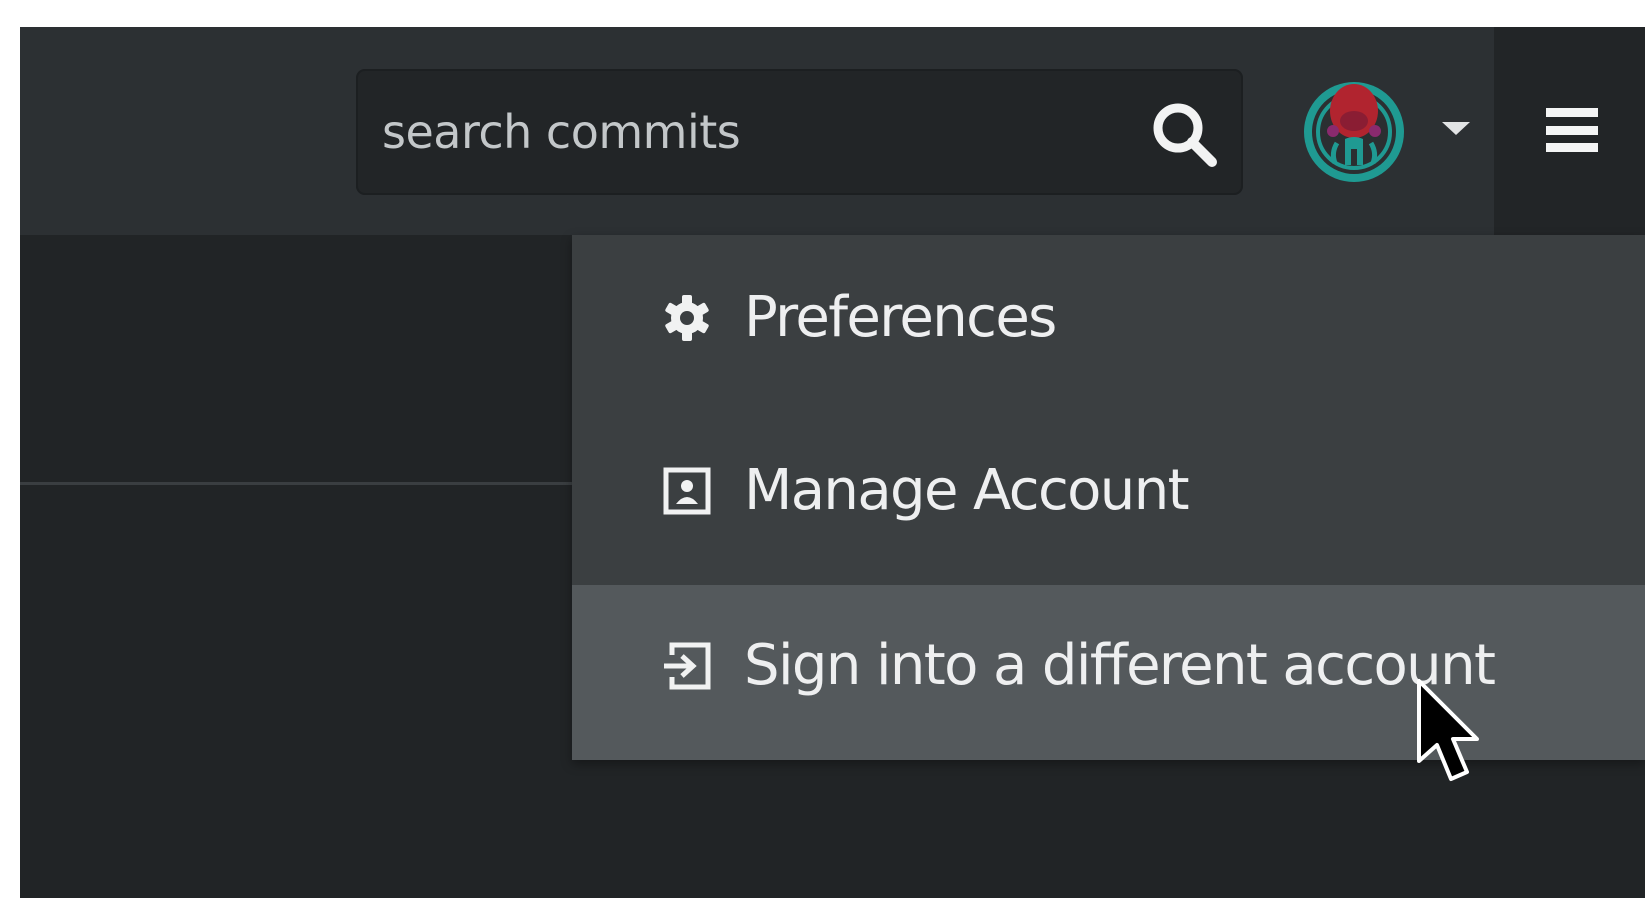 The width and height of the screenshot is (1645, 898). What do you see at coordinates (687, 491) in the screenshot?
I see `account-card-icon` at bounding box center [687, 491].